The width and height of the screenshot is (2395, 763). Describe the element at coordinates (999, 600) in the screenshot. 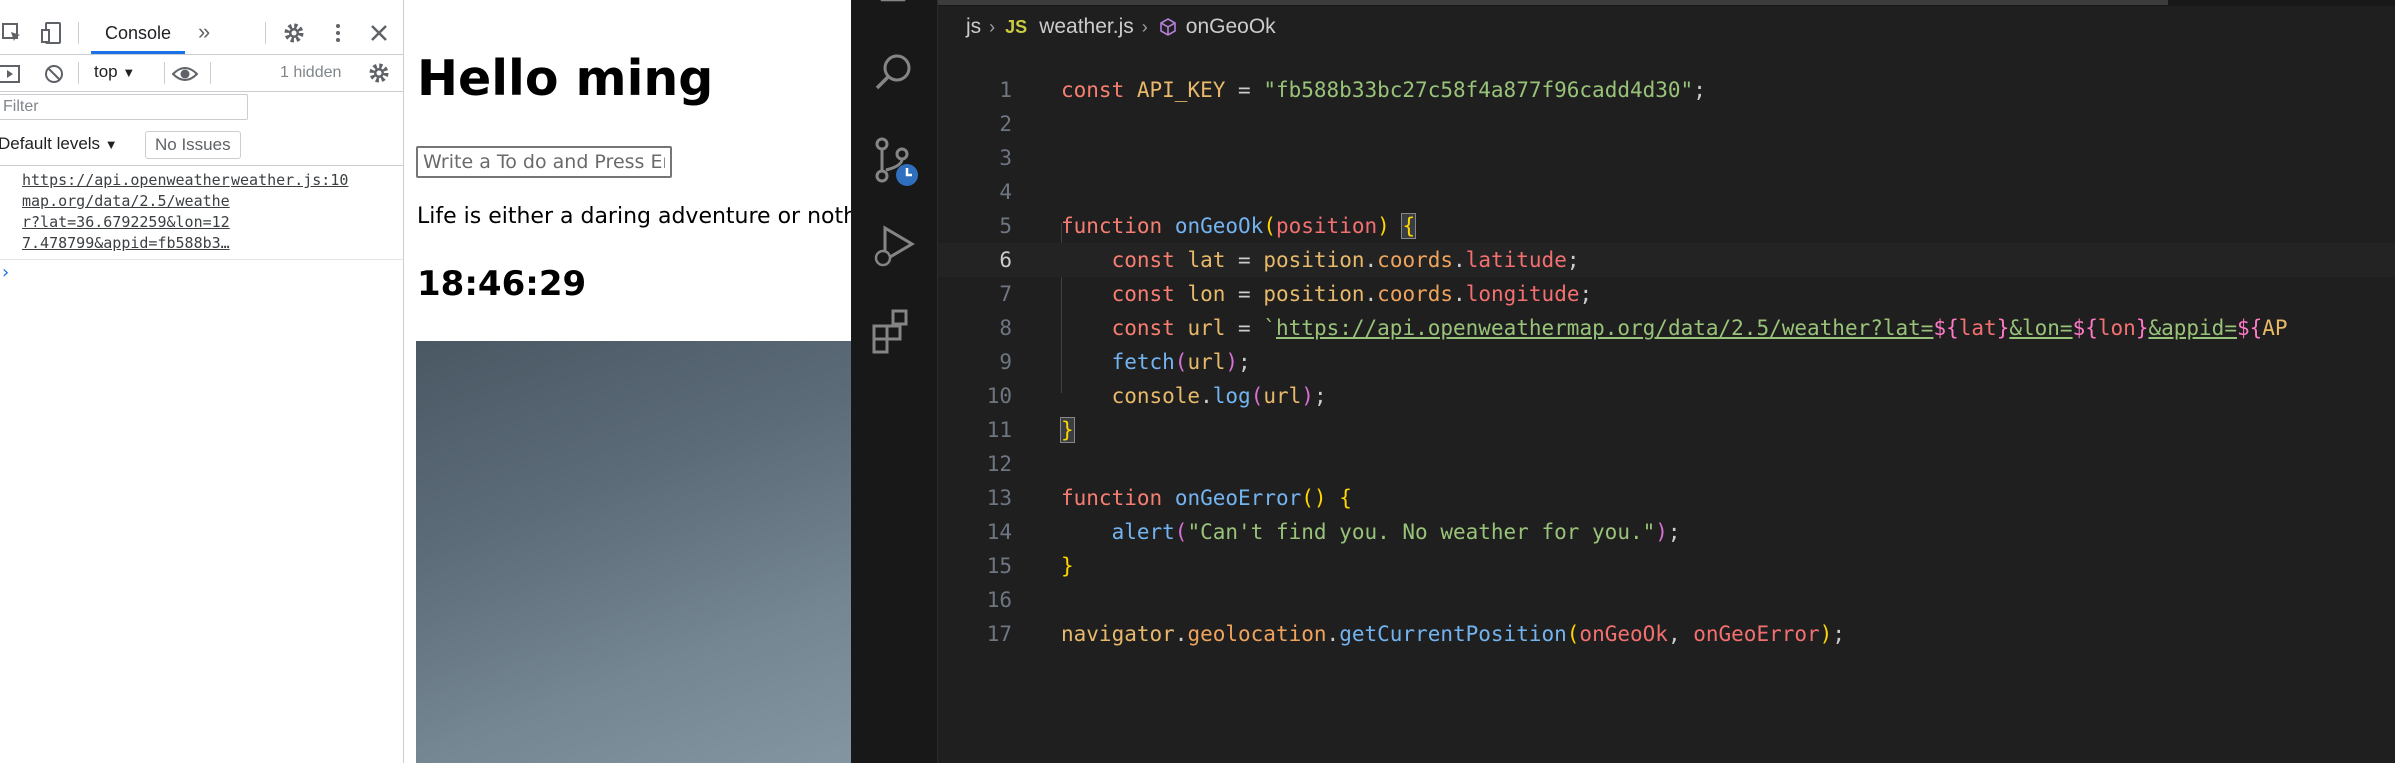

I see `line-number: 16` at that location.